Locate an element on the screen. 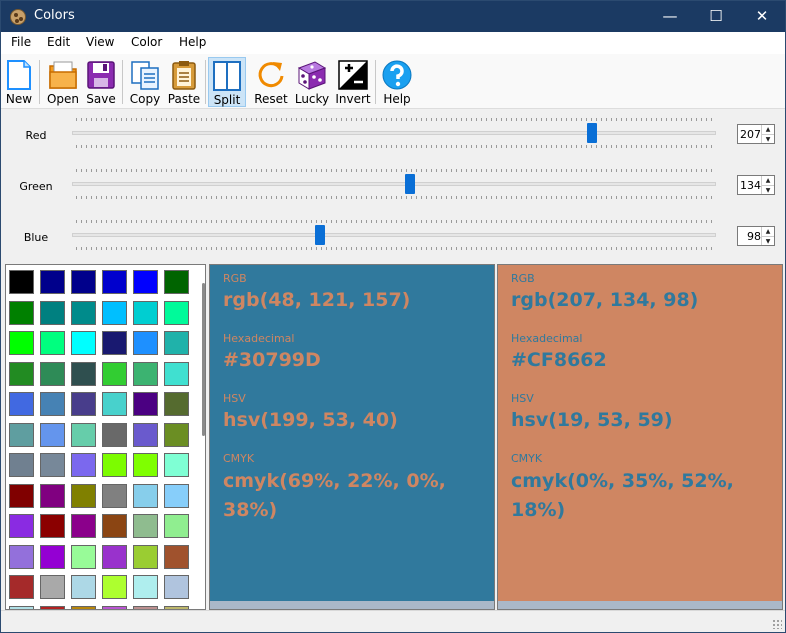 This screenshot has height=633, width=786. open-button: Open is located at coordinates (63, 82).